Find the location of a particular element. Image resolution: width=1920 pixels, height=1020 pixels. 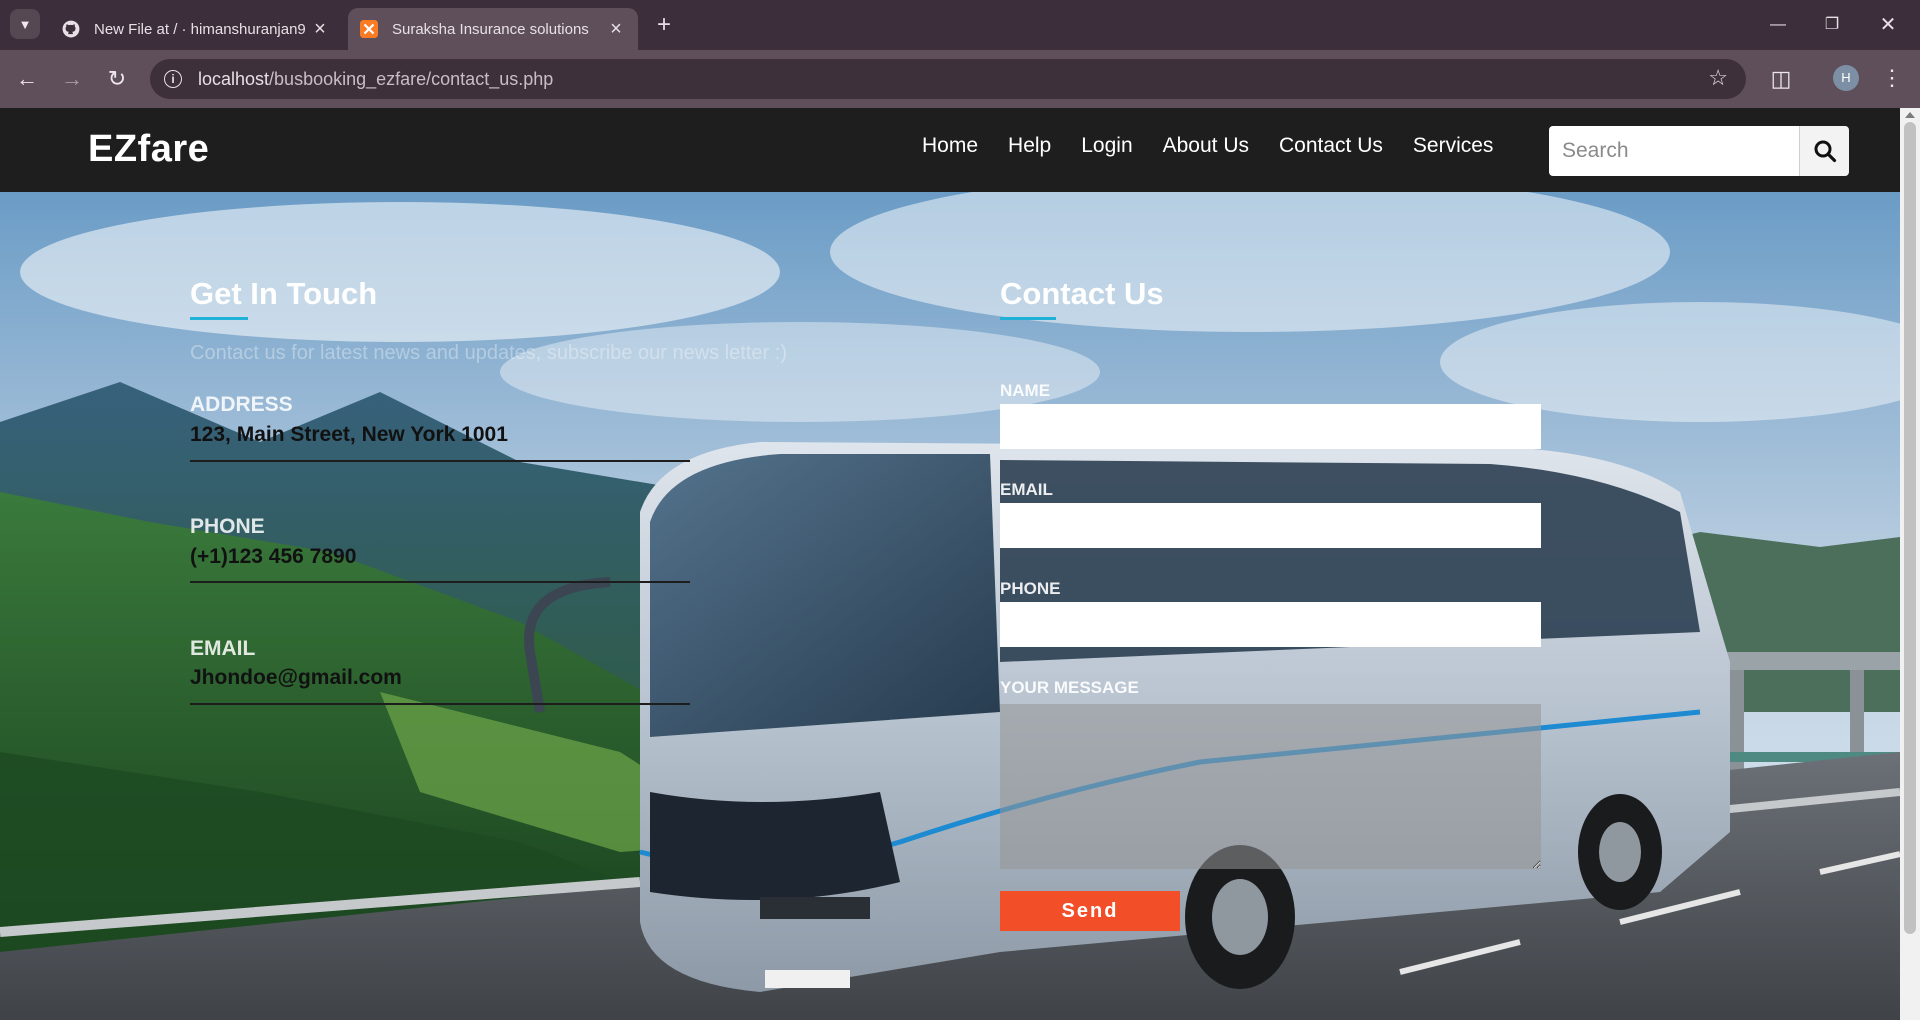

github-icon is located at coordinates (71, 29).